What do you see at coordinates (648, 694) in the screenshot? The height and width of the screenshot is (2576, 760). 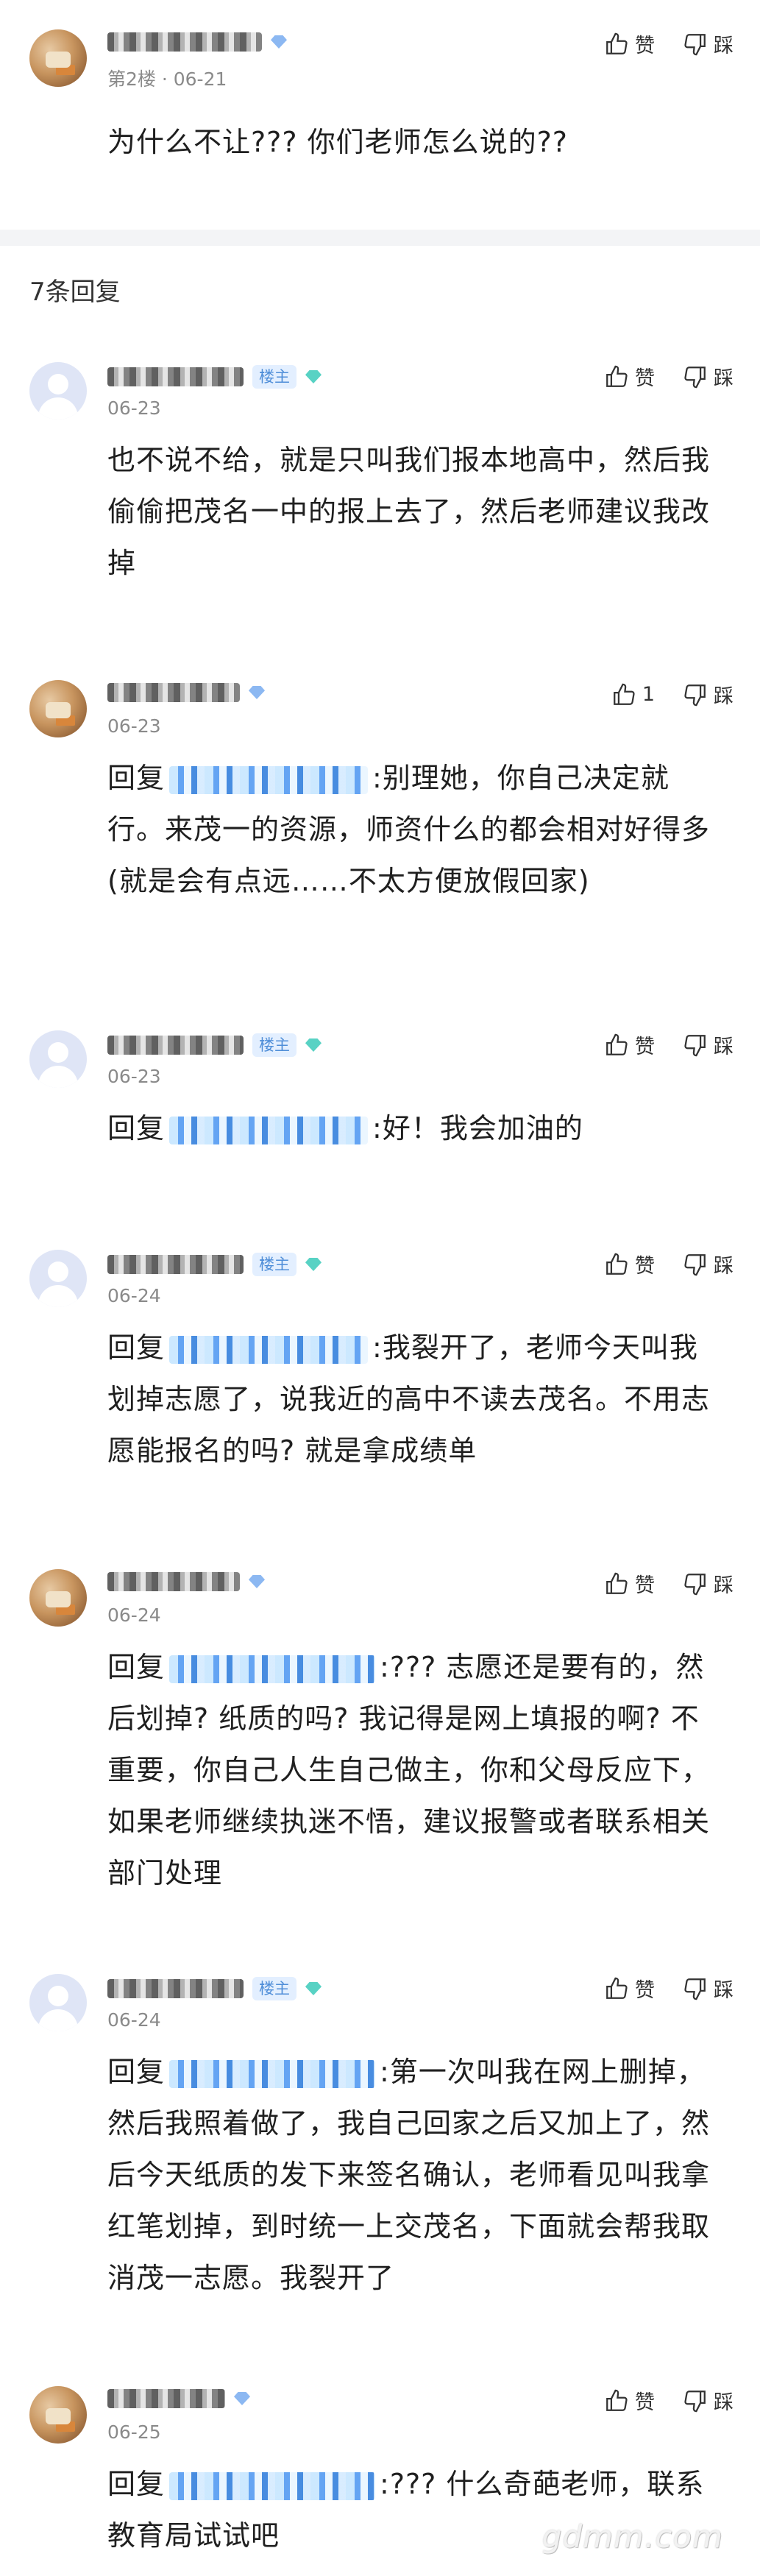 I see `like-count: 1` at bounding box center [648, 694].